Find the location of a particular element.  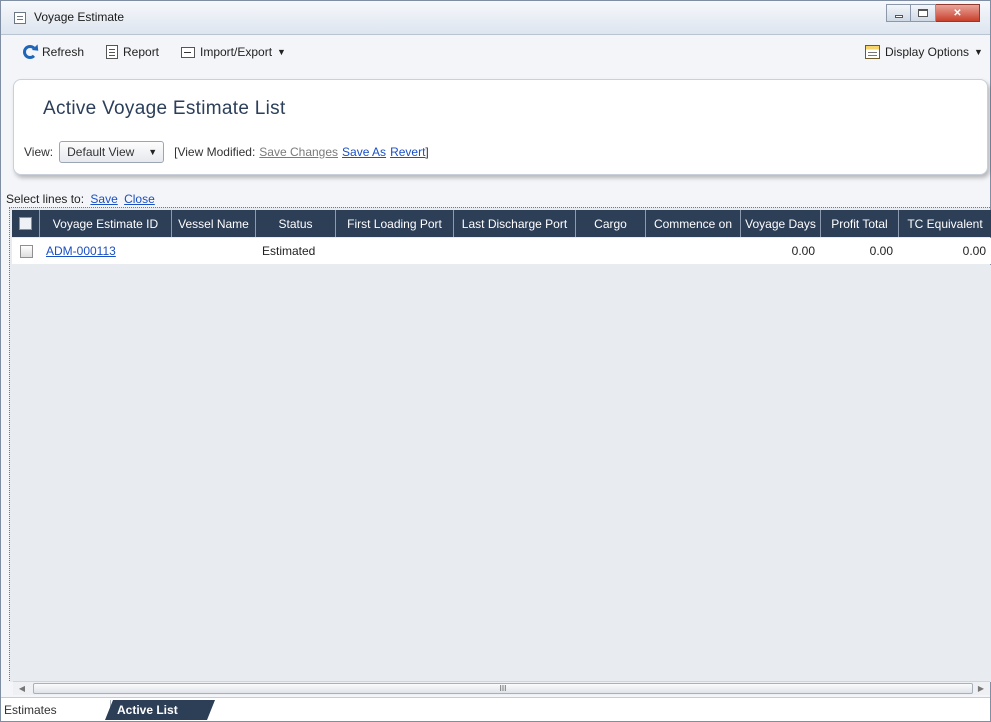

tab-estimates: Estimates is located at coordinates (56, 710).